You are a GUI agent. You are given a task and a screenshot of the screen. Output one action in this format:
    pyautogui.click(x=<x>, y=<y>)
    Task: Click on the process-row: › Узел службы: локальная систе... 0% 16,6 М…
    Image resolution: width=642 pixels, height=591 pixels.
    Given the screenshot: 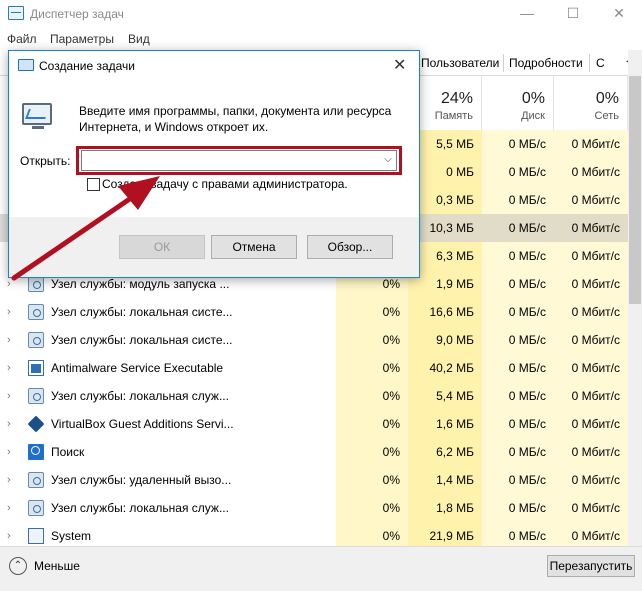 What is the action you would take?
    pyautogui.click(x=314, y=312)
    